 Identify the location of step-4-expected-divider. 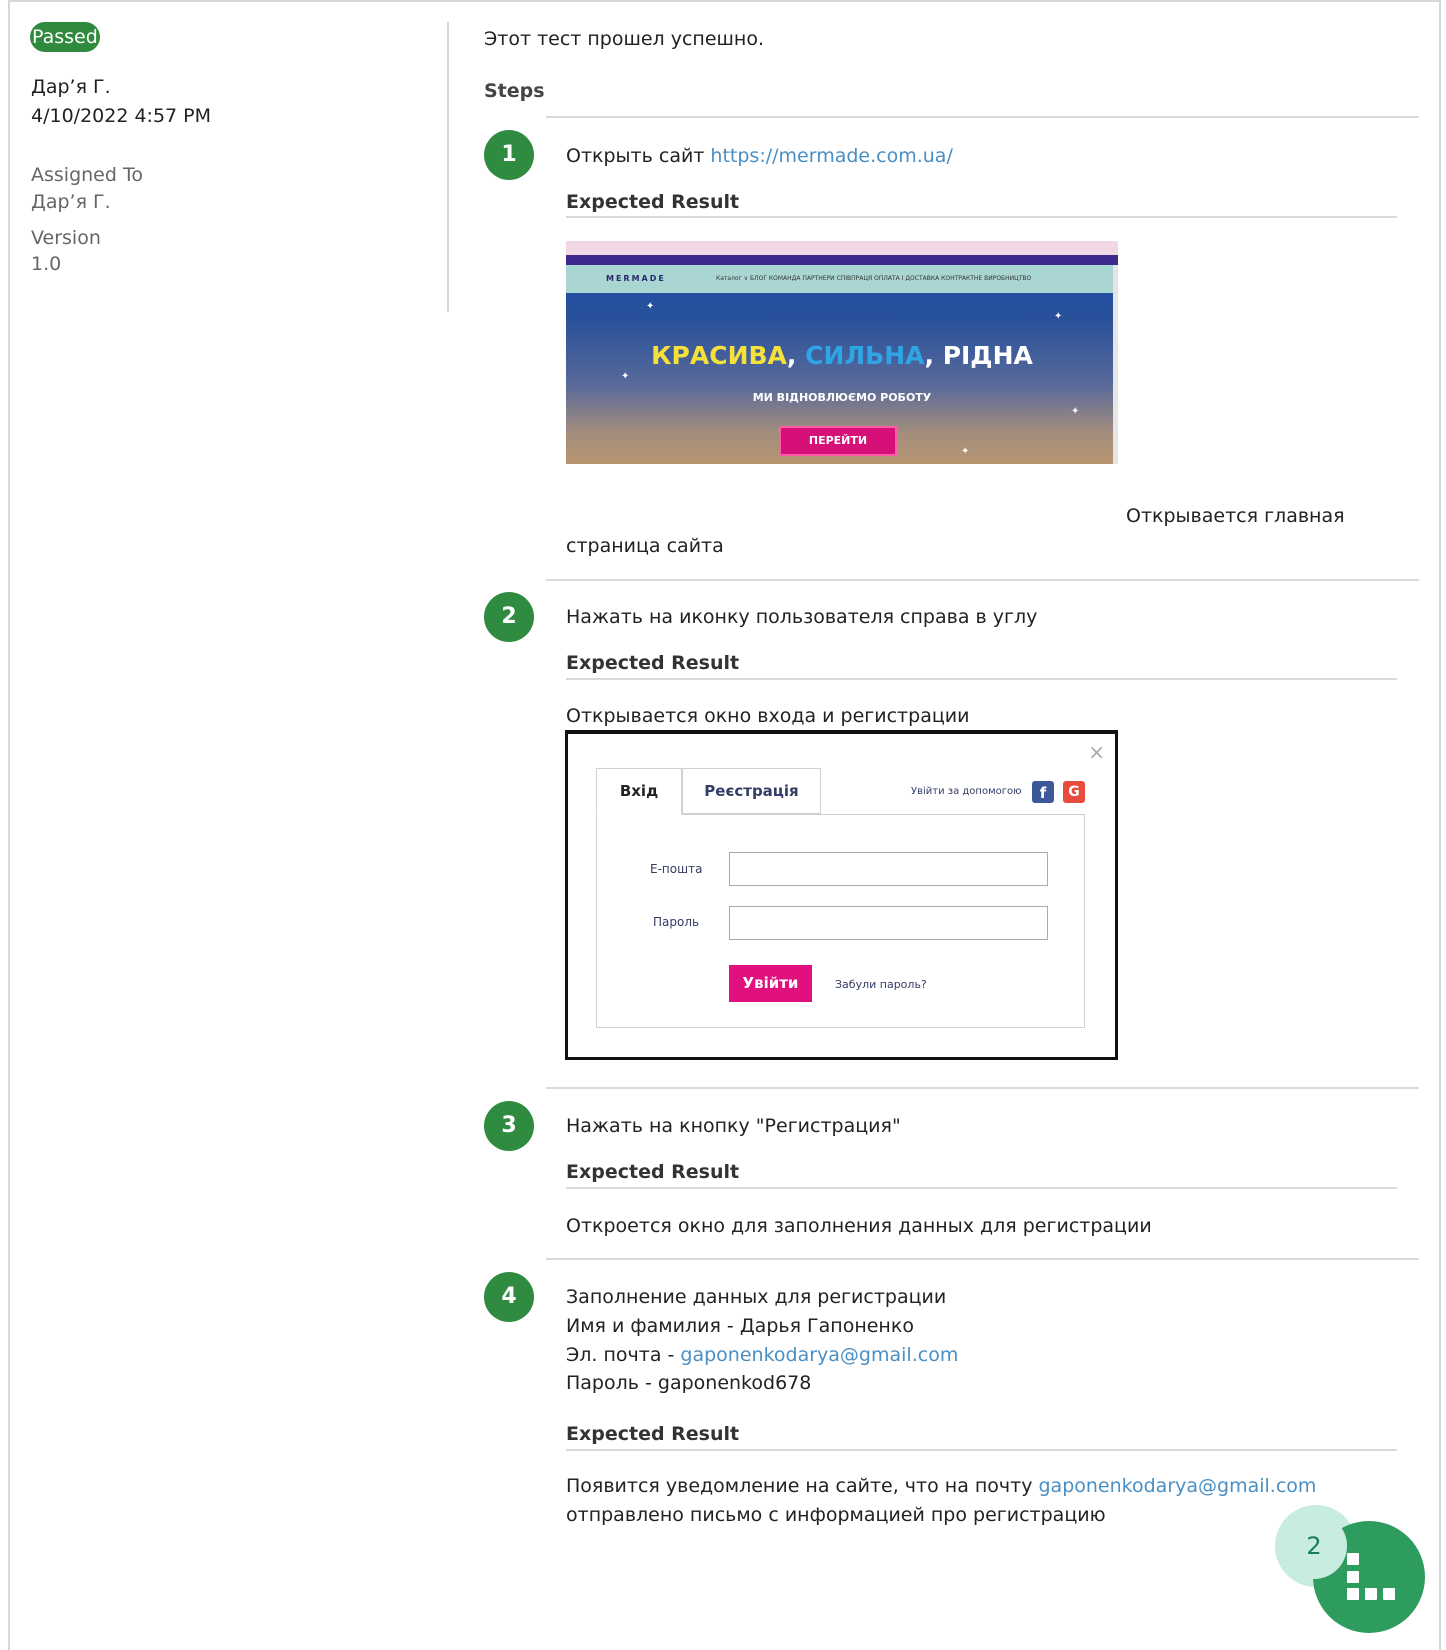
(981, 1450).